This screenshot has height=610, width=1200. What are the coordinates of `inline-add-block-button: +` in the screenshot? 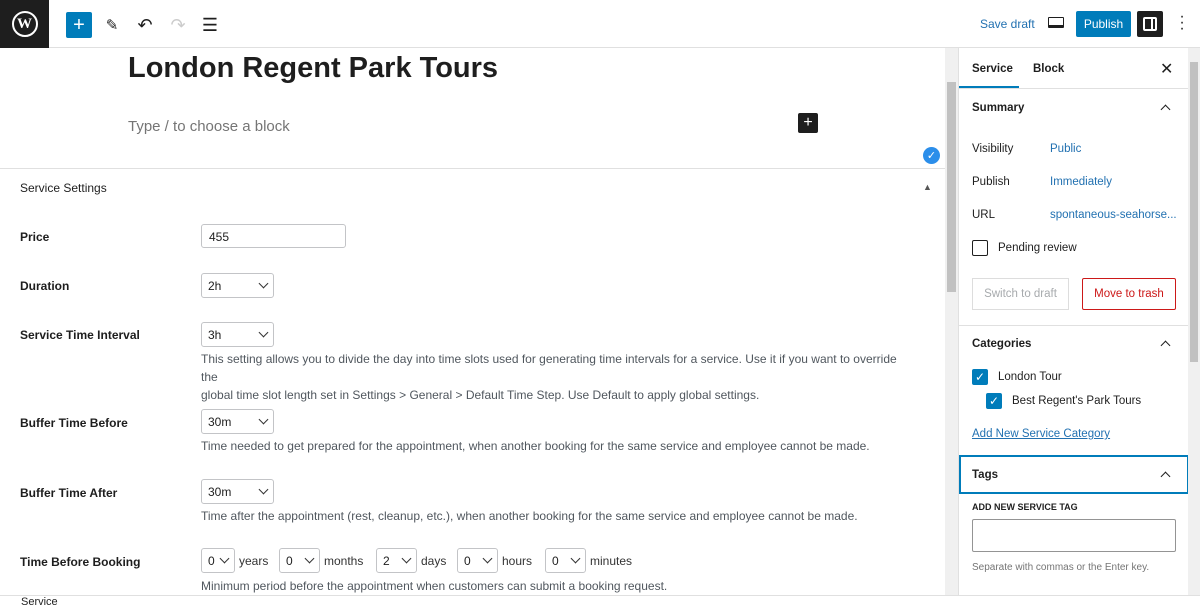 It's located at (808, 123).